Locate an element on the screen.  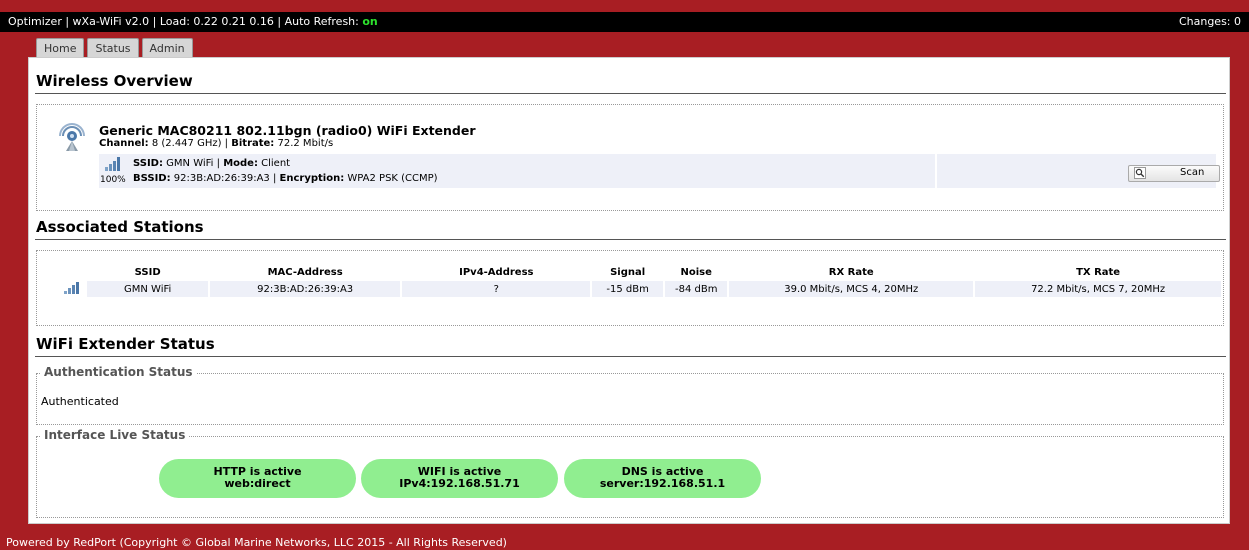
col-noise: Noise is located at coordinates (696, 272).